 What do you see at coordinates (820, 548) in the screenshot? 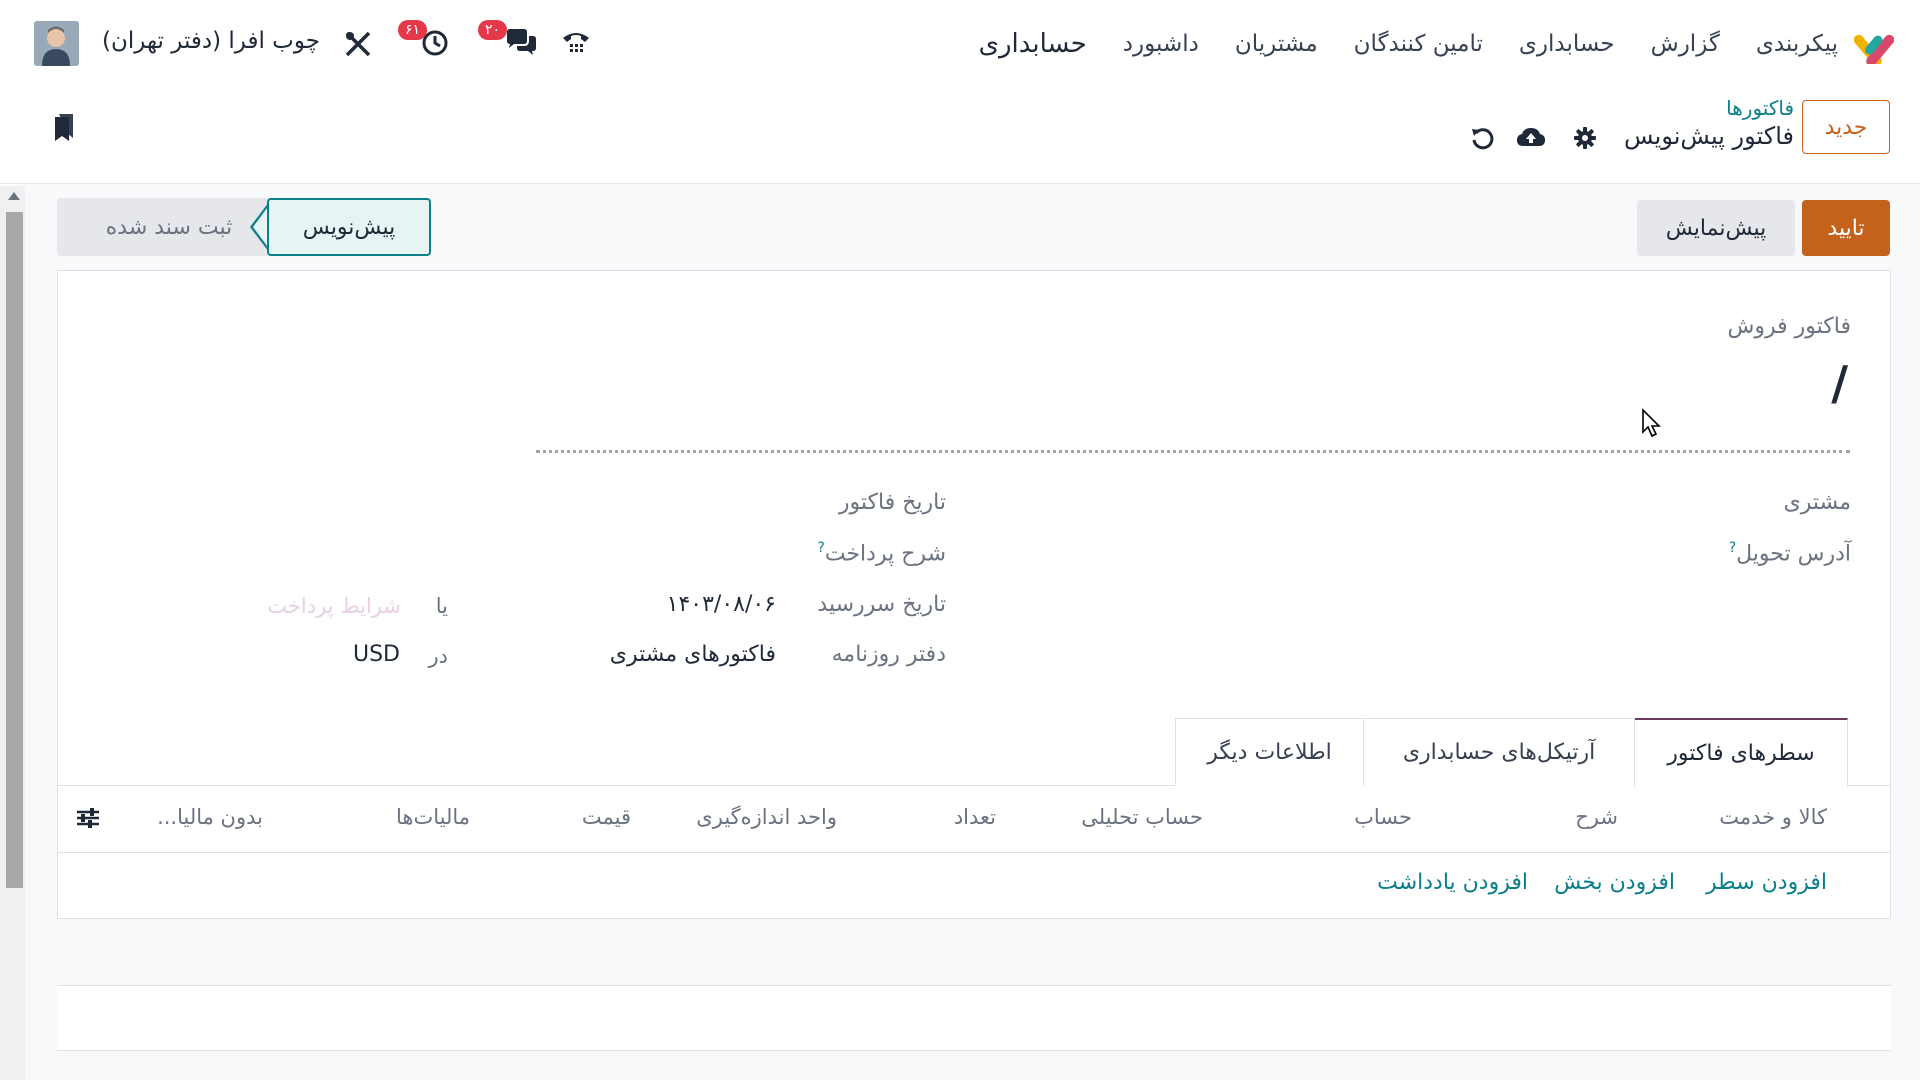
I see `payment-reference-help: ?` at bounding box center [820, 548].